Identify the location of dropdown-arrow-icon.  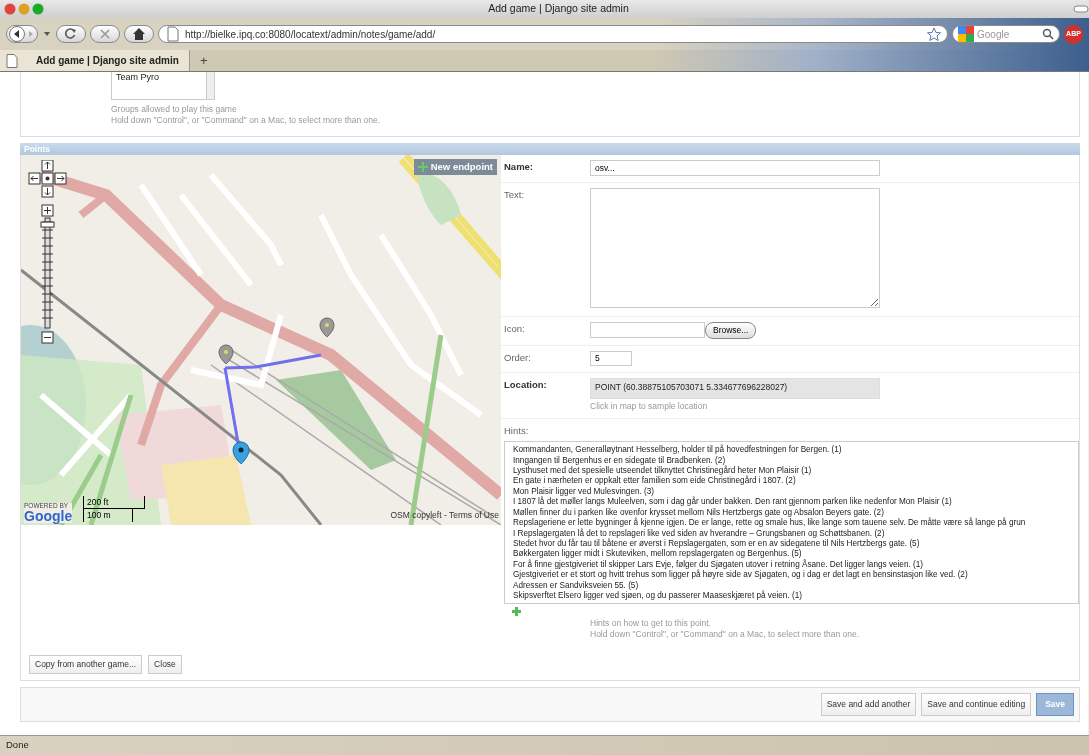
(47, 34).